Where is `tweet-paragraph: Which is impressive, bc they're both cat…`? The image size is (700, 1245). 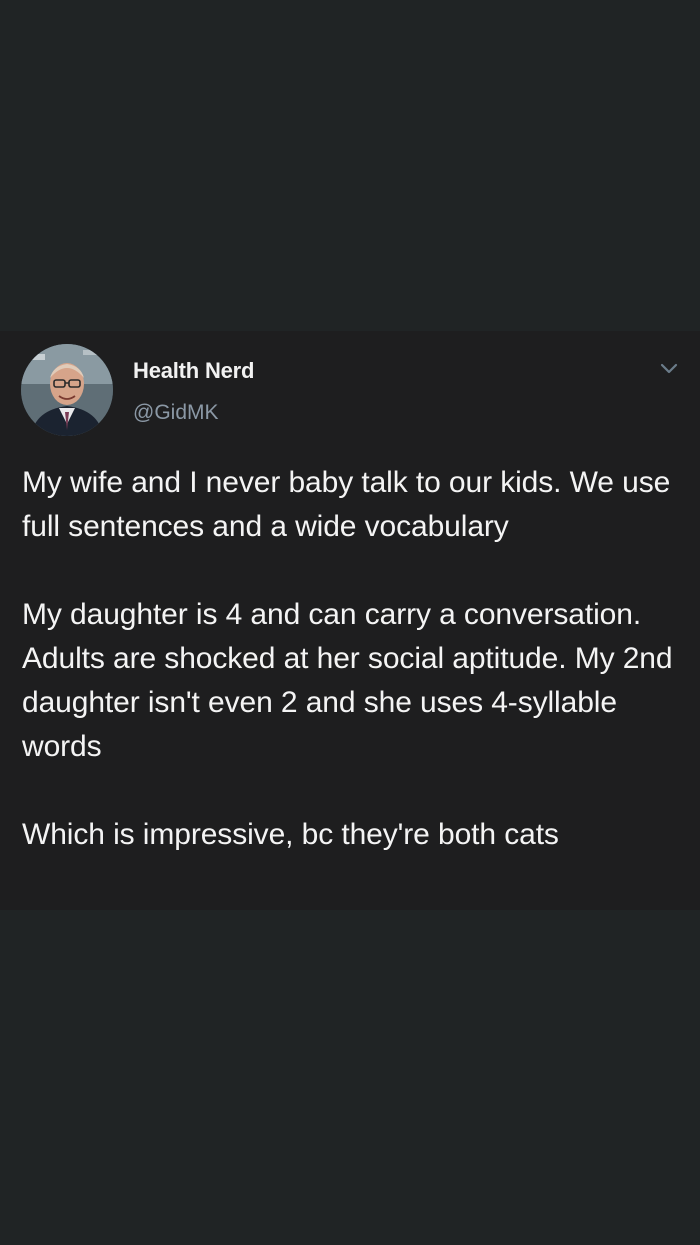 tweet-paragraph: Which is impressive, bc they're both cat… is located at coordinates (290, 834).